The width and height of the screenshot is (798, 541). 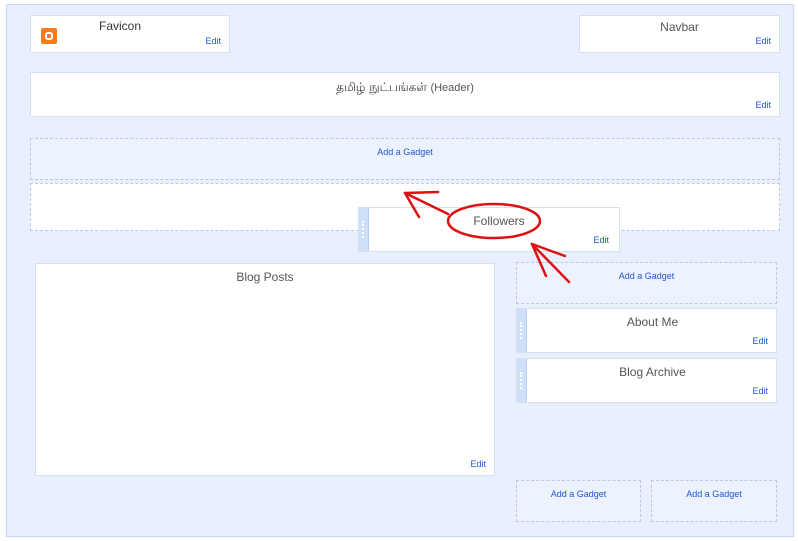 I want to click on favicon-widget: Favicon Edit, so click(x=130, y=34).